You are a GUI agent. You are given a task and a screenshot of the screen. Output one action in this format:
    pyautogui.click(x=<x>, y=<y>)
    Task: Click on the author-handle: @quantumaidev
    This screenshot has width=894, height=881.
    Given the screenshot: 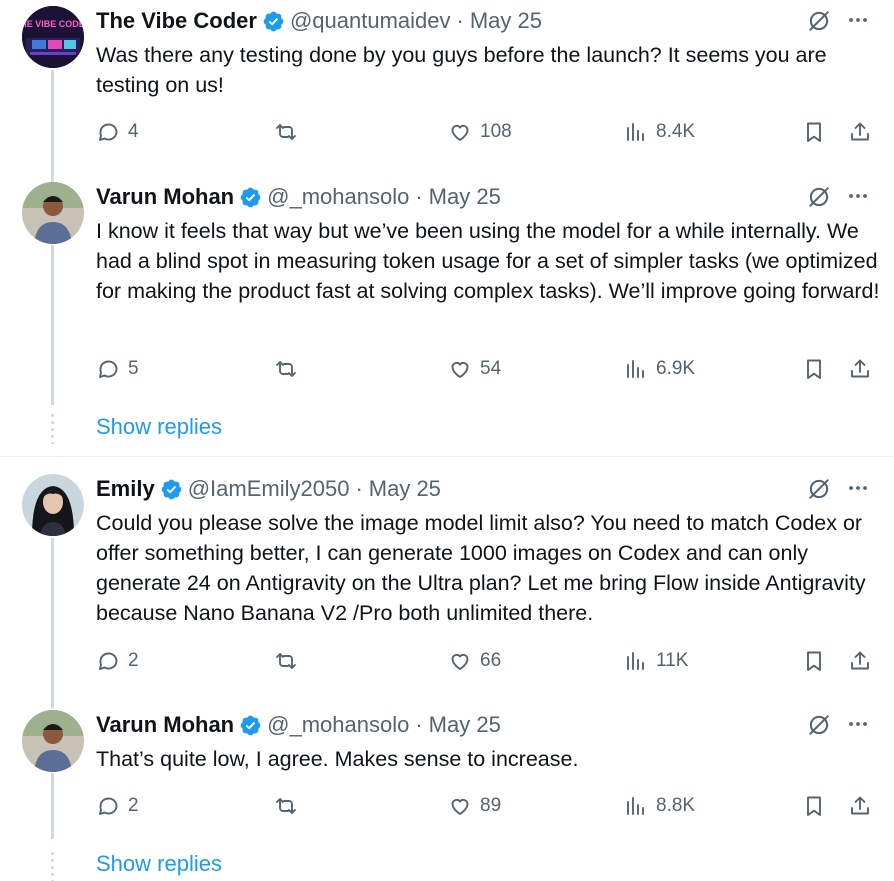 What is the action you would take?
    pyautogui.click(x=370, y=21)
    